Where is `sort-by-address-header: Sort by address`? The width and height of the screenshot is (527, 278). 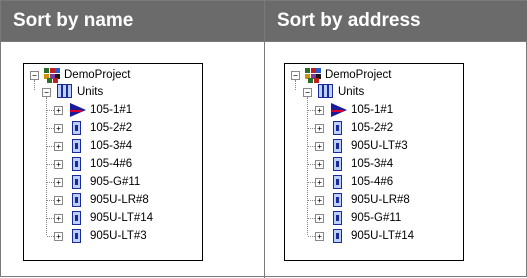 sort-by-address-header: Sort by address is located at coordinates (396, 21).